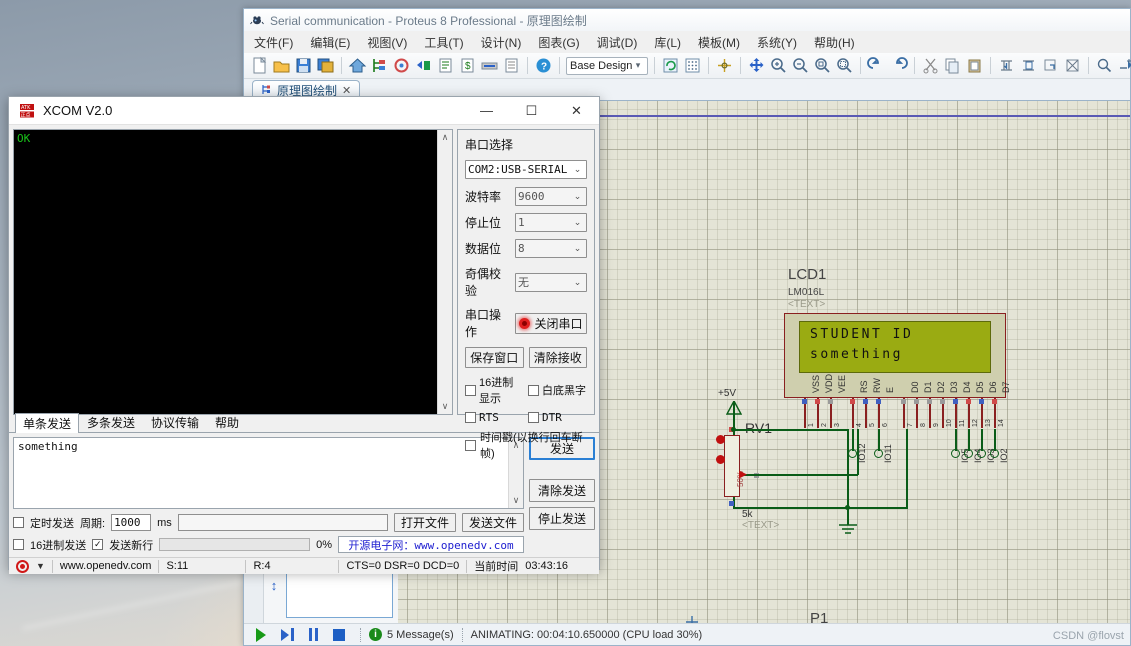 The width and height of the screenshot is (1131, 646). I want to click on report-icon, so click(511, 65).